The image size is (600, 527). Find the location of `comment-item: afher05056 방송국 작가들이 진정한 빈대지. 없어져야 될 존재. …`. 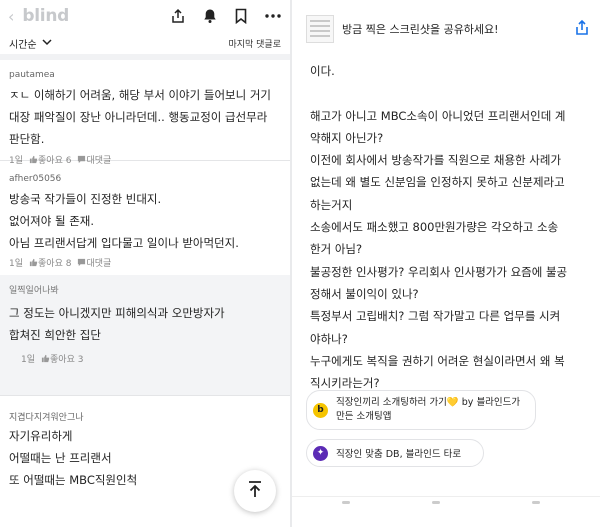

comment-item: afher05056 방송국 작가들이 진정한 빈대지. 없어져야 될 존재. … is located at coordinates (145, 216).